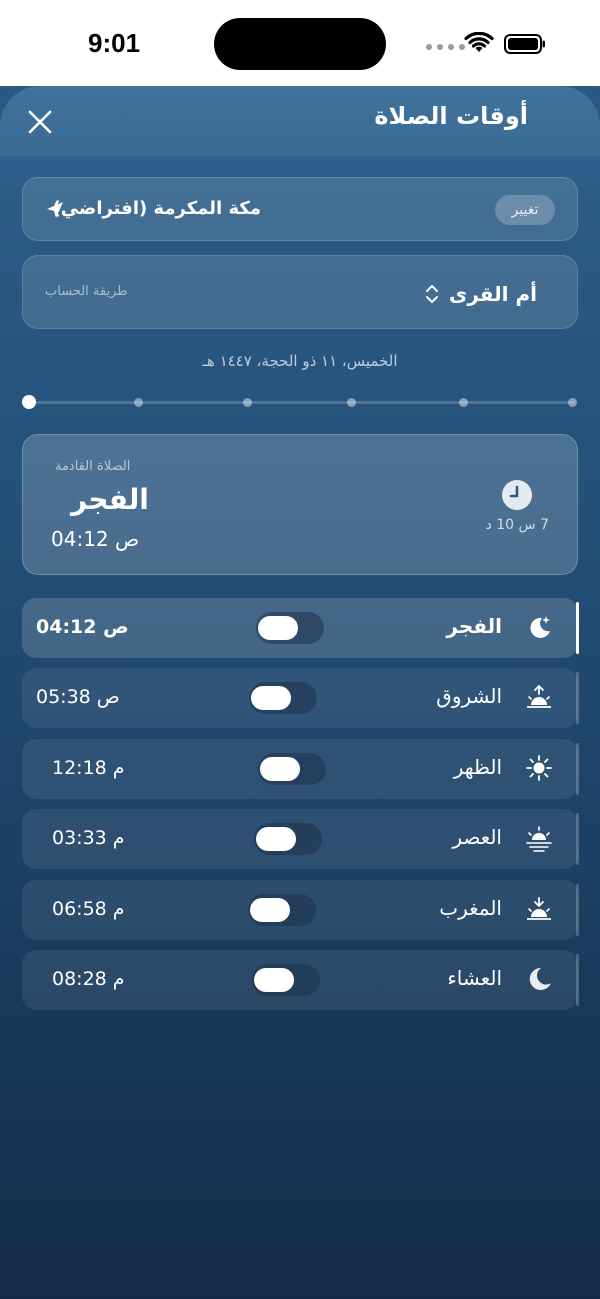 The width and height of the screenshot is (600, 1299). What do you see at coordinates (156, 208) in the screenshot?
I see `location-name: مكة المكرمة (افتراضي)` at bounding box center [156, 208].